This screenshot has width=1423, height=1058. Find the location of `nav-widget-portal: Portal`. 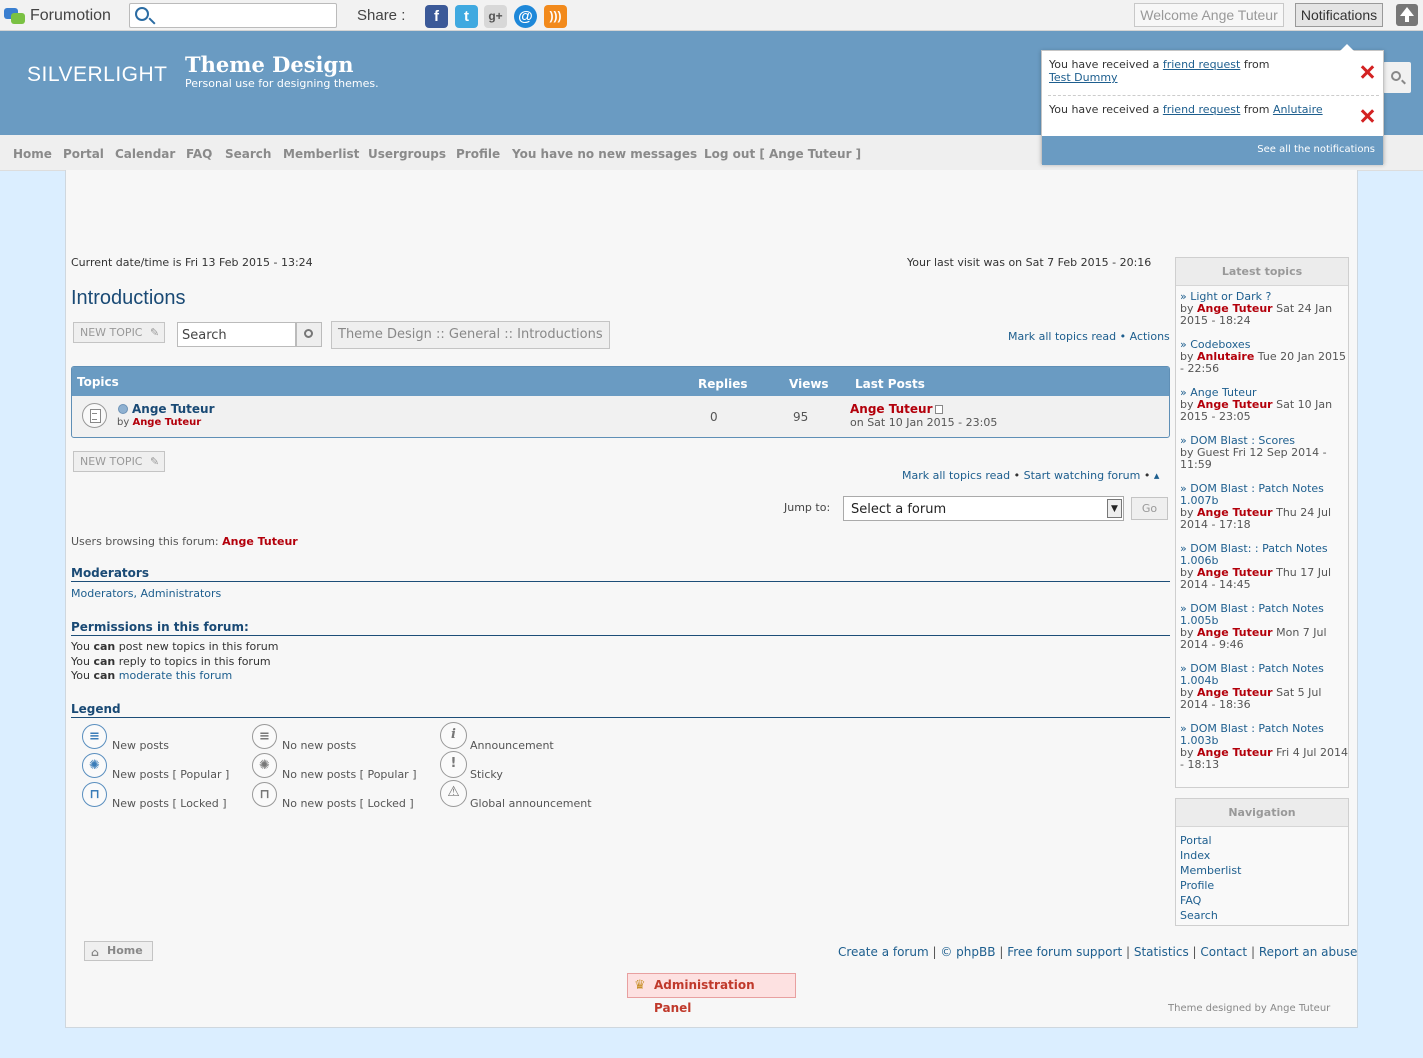

nav-widget-portal: Portal is located at coordinates (1210, 840).